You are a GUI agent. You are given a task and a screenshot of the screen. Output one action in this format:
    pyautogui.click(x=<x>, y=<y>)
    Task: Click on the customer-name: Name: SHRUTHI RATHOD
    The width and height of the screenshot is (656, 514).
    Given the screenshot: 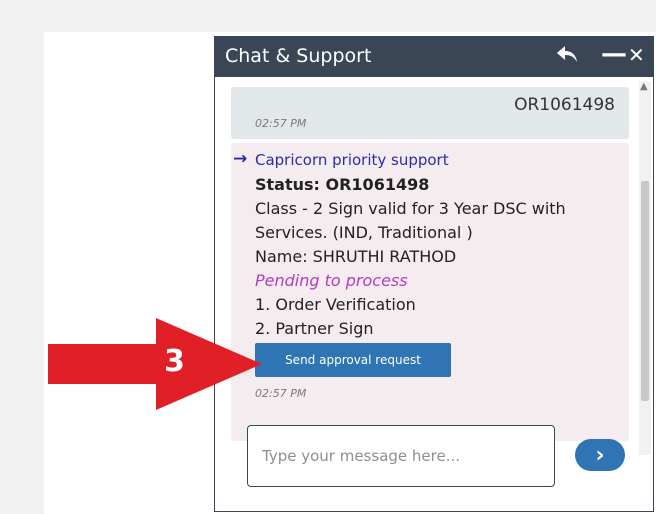 What is the action you would take?
    pyautogui.click(x=356, y=256)
    